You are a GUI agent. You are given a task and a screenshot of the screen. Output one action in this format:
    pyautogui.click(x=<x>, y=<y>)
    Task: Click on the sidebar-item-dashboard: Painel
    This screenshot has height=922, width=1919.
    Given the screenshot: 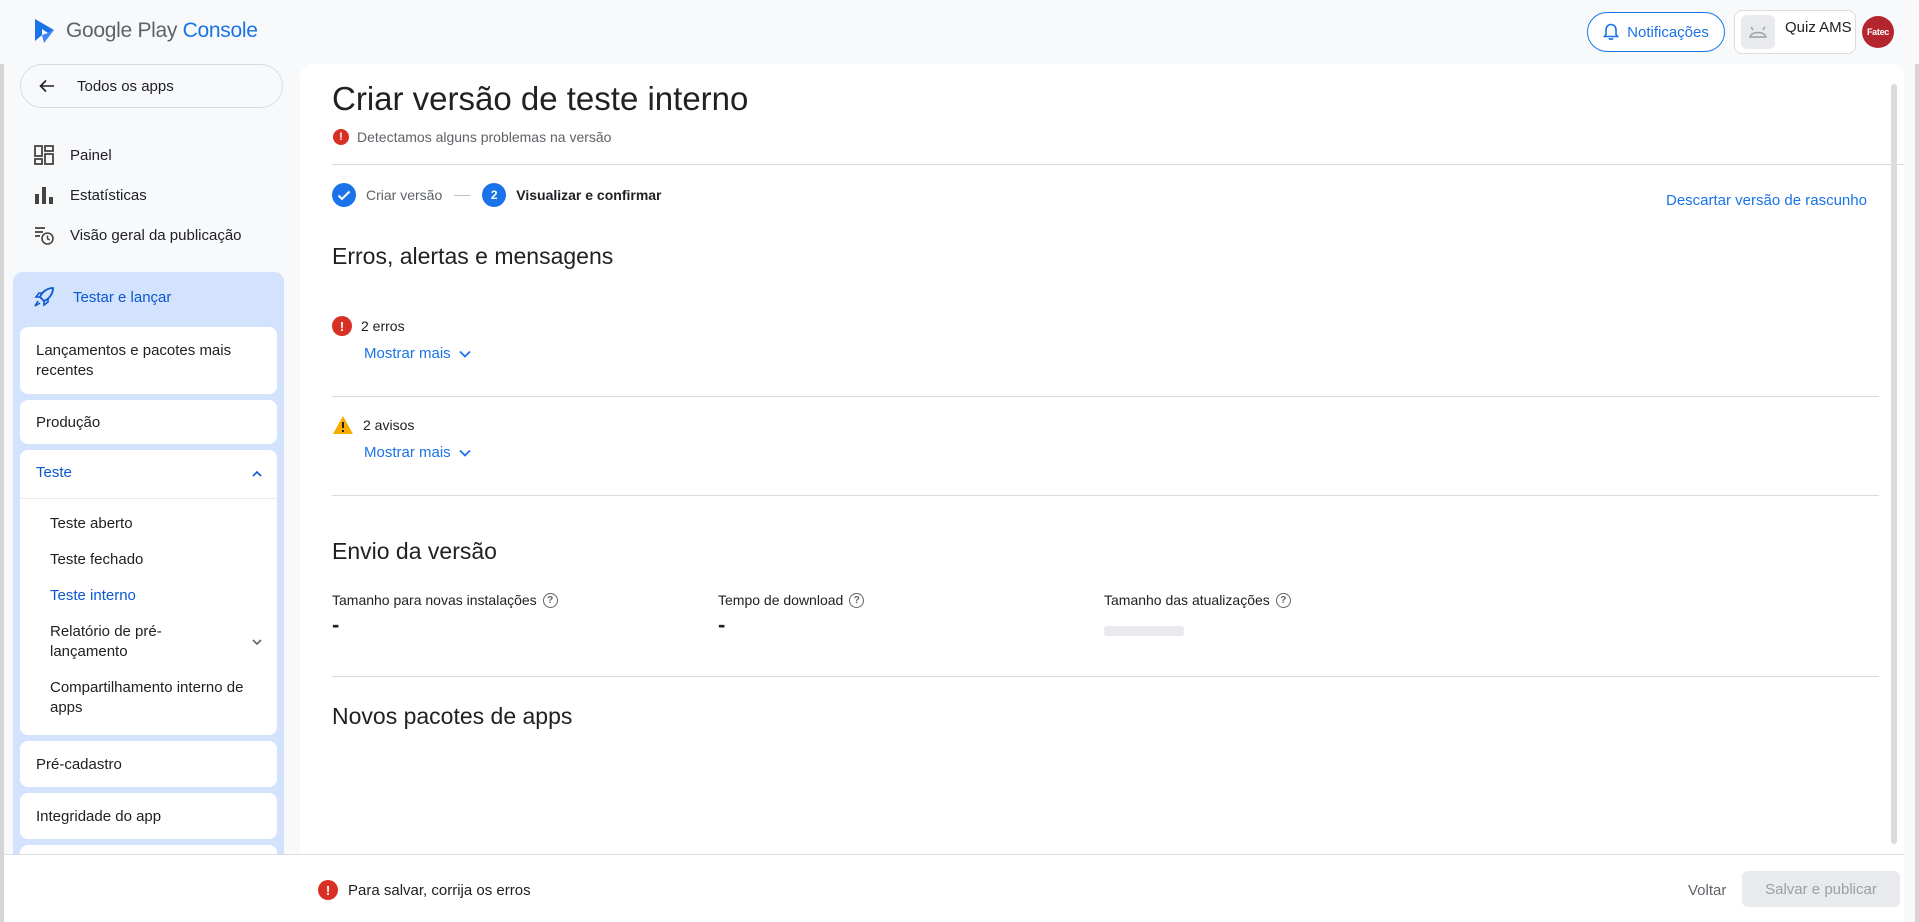 What is the action you would take?
    pyautogui.click(x=73, y=155)
    